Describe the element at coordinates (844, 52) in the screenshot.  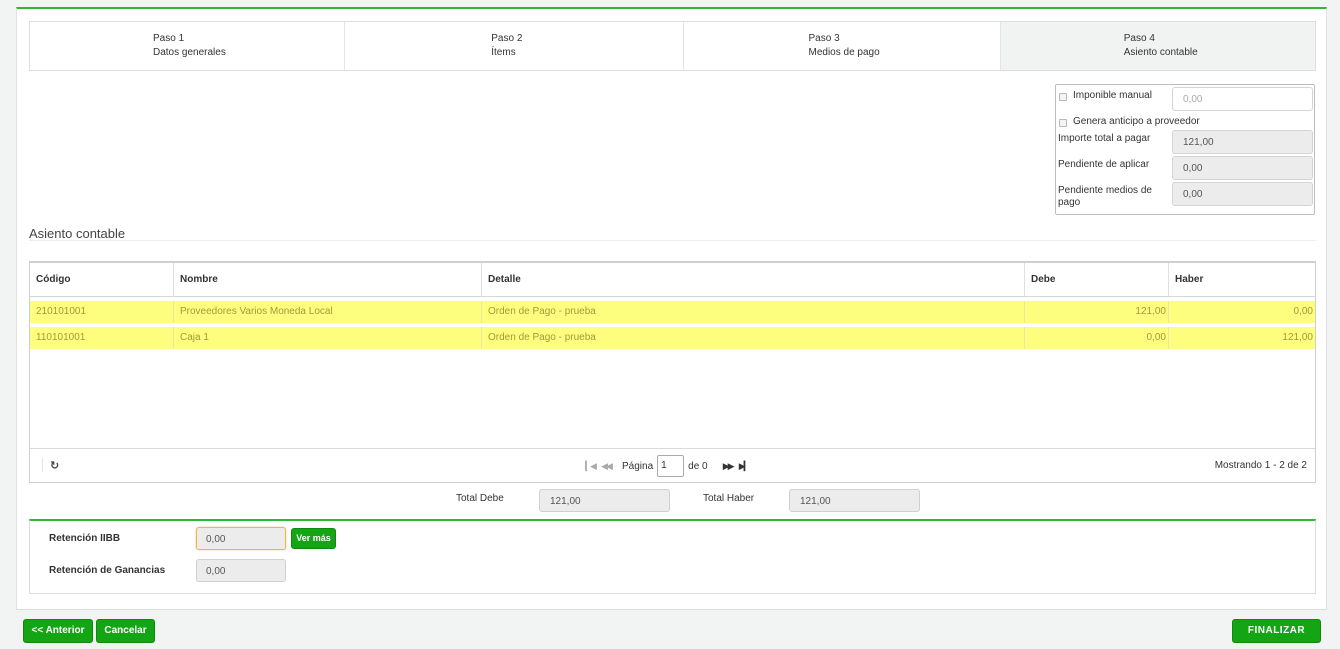
I see `step-3-label: Medios de pago` at that location.